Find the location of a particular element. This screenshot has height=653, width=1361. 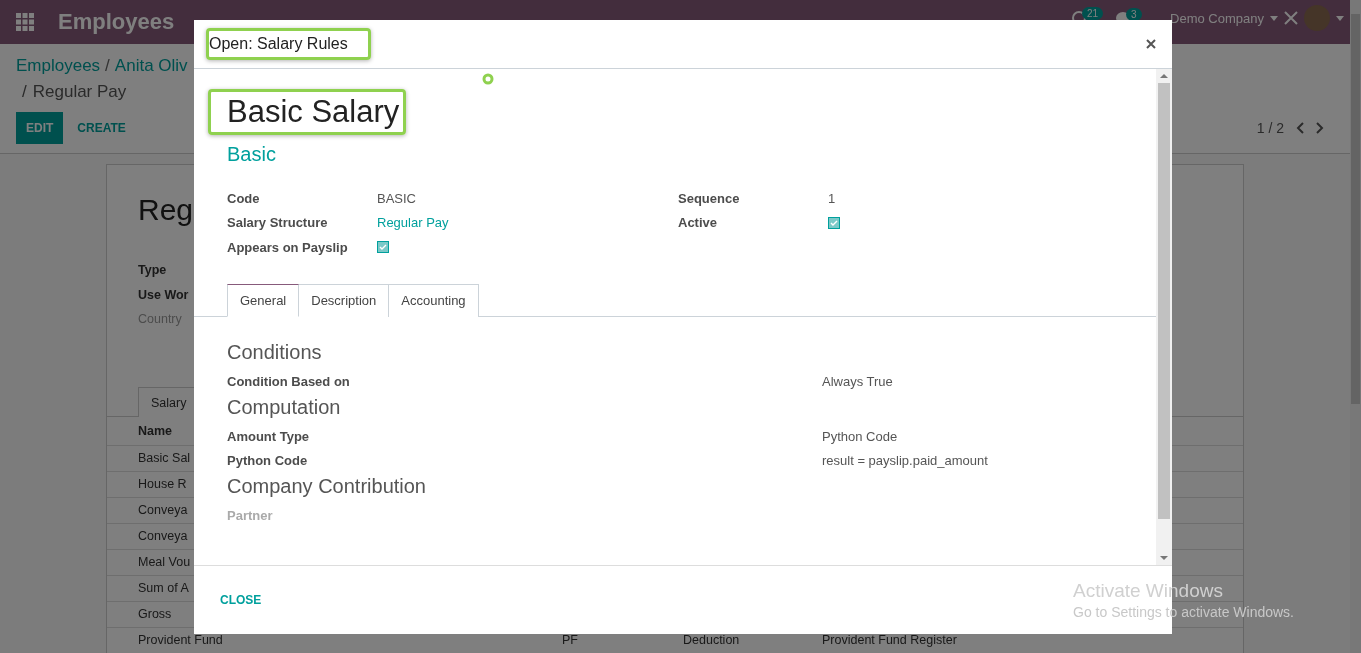

tab: Description is located at coordinates (344, 300).